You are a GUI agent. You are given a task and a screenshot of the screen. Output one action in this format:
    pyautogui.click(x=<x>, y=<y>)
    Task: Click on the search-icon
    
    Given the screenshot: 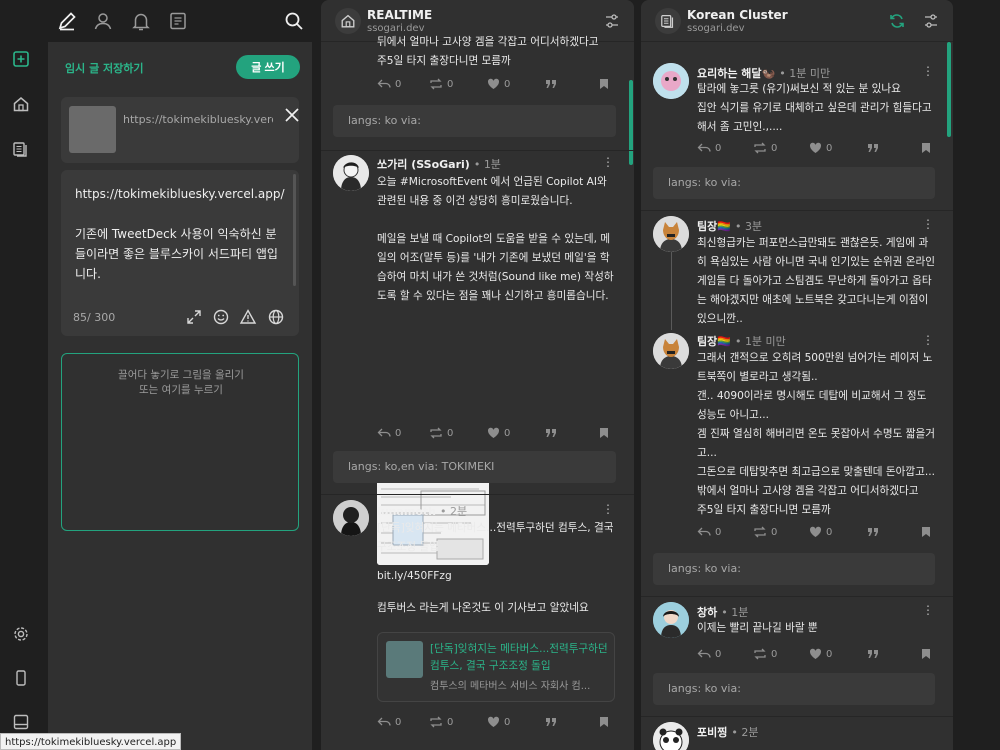 What is the action you would take?
    pyautogui.click(x=294, y=21)
    